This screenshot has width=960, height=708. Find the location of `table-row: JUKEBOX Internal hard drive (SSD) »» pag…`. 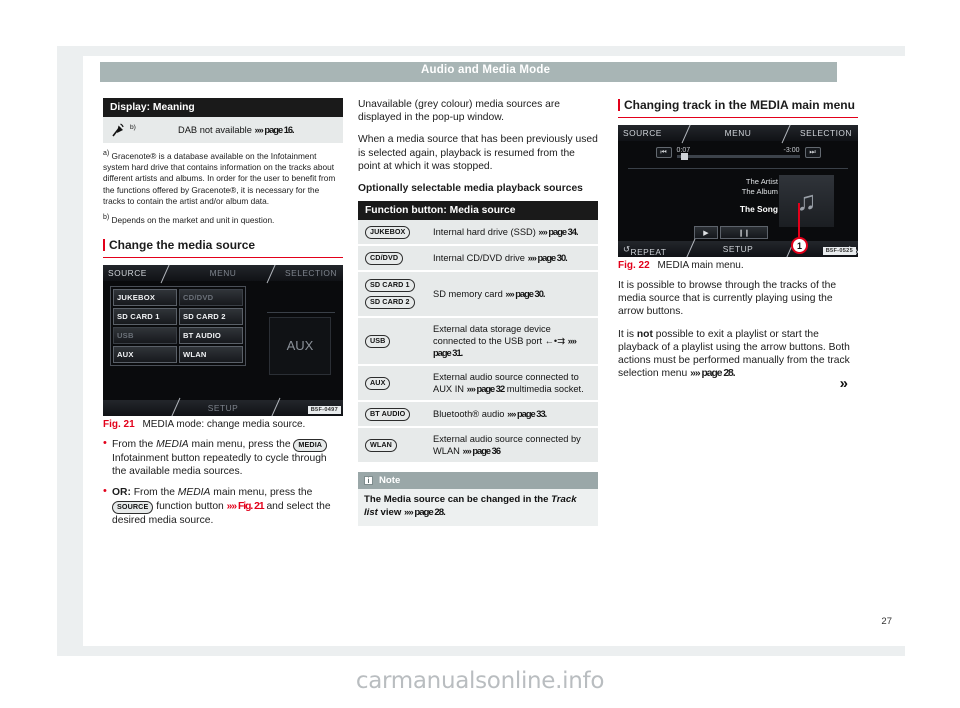

table-row: JUKEBOX Internal hard drive (SSD) »» pag… is located at coordinates (478, 233).